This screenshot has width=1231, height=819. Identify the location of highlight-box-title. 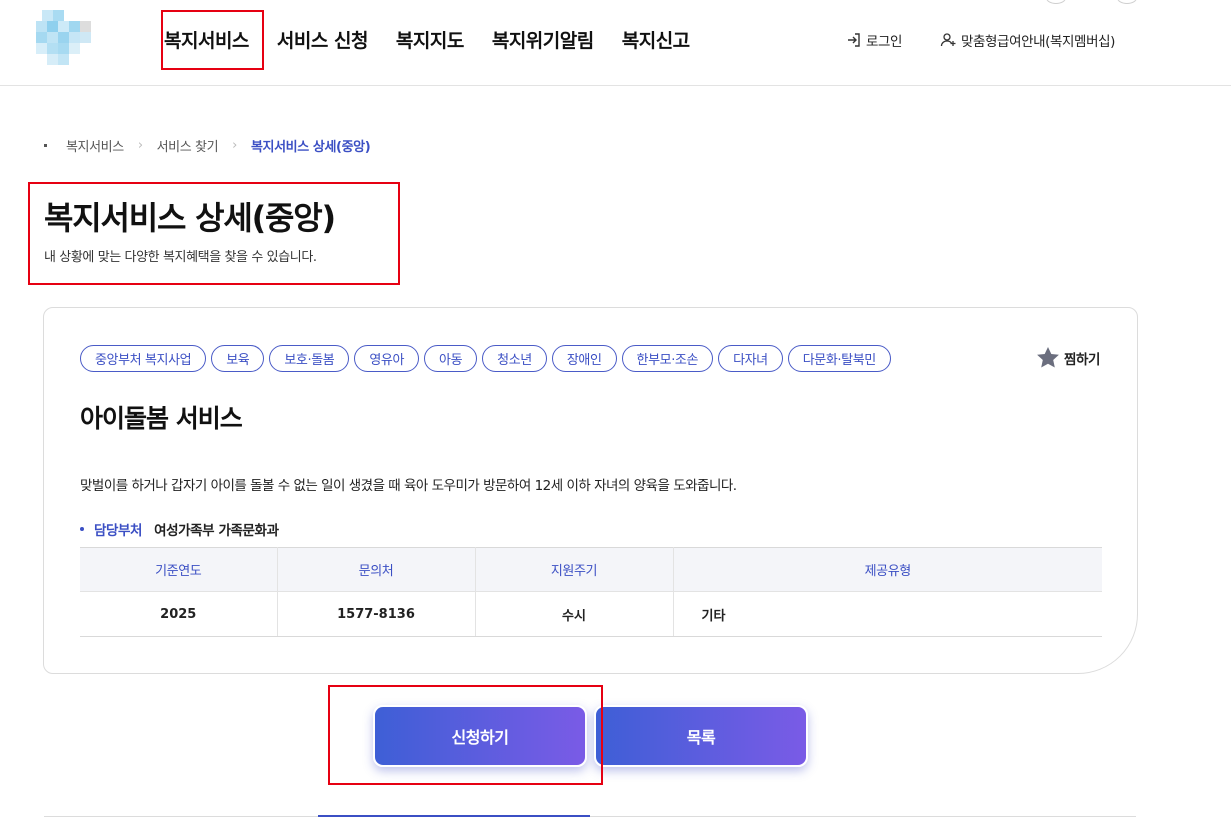
(214, 233).